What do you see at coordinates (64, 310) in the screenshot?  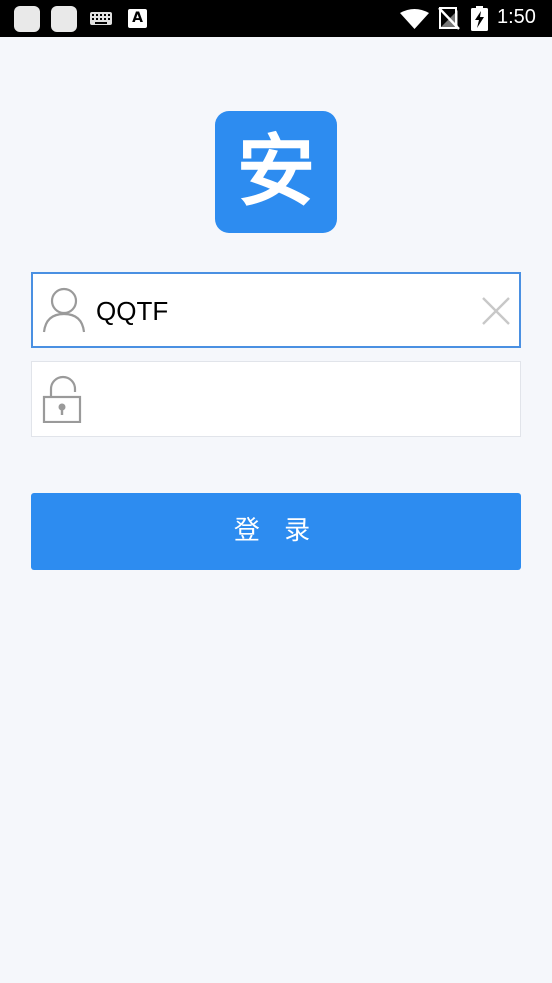 I see `user-icon` at bounding box center [64, 310].